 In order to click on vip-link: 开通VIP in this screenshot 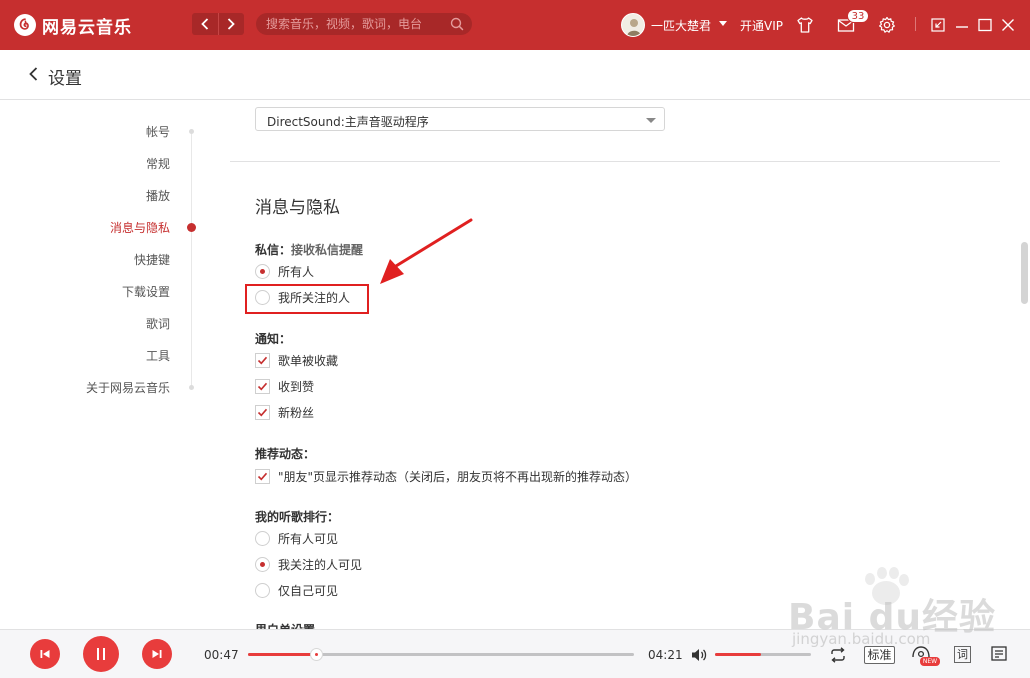, I will do `click(761, 25)`.